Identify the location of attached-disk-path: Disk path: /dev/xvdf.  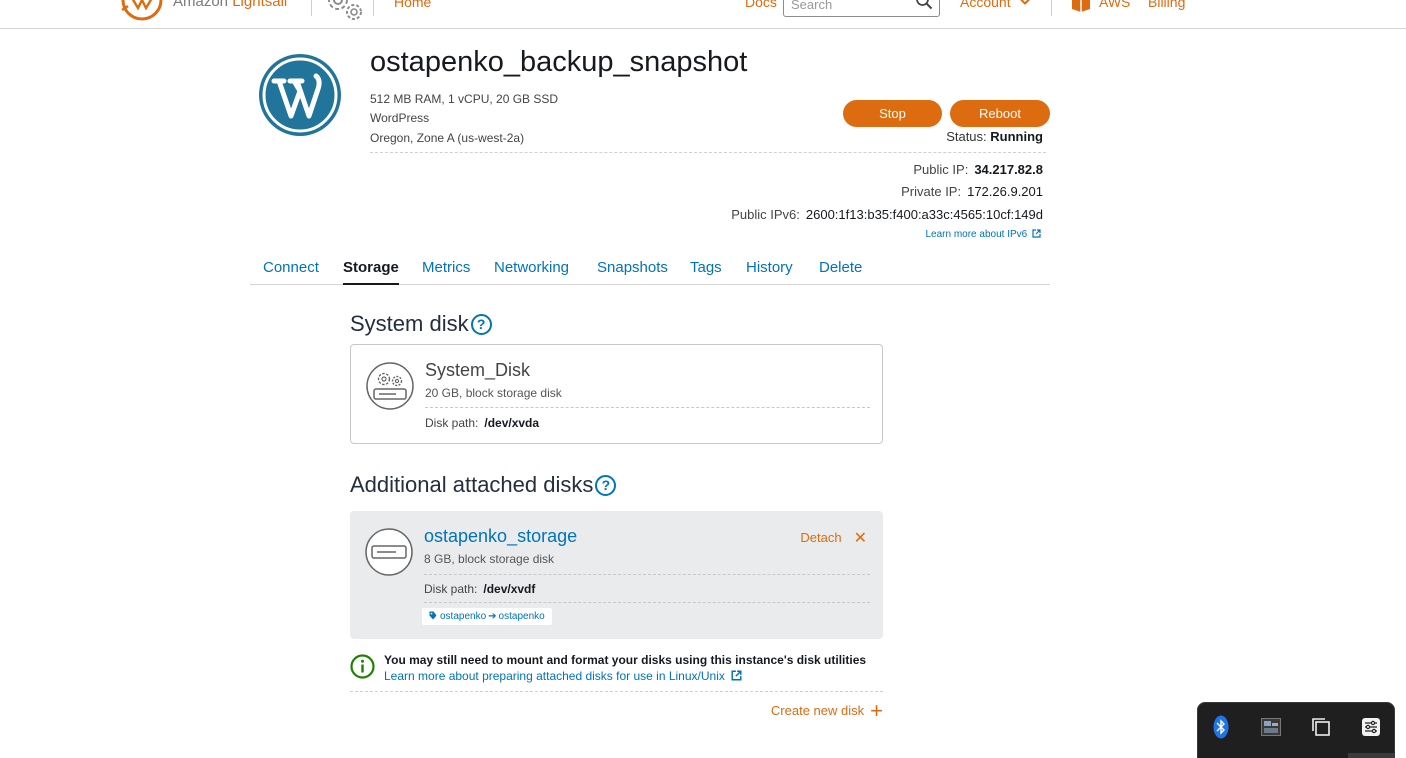
(479, 589).